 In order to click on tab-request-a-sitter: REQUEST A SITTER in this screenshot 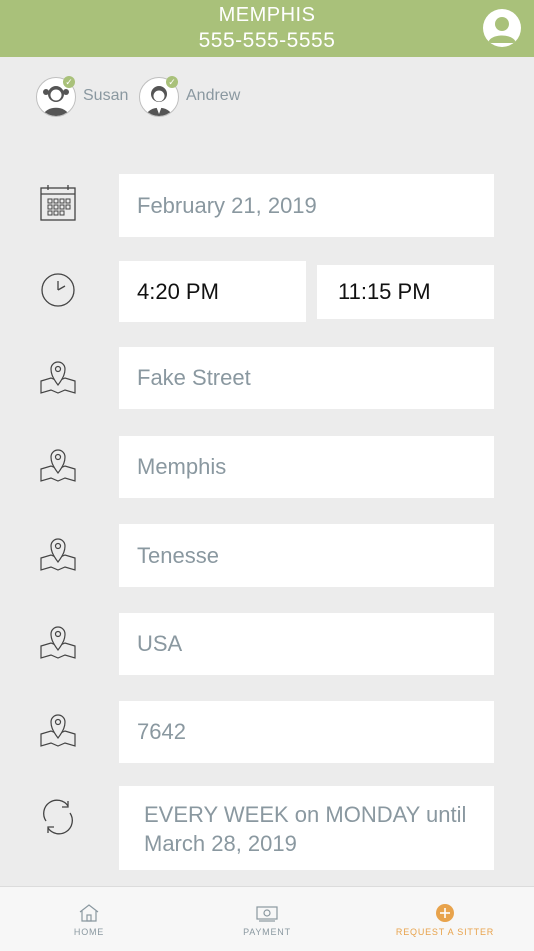, I will do `click(445, 919)`.